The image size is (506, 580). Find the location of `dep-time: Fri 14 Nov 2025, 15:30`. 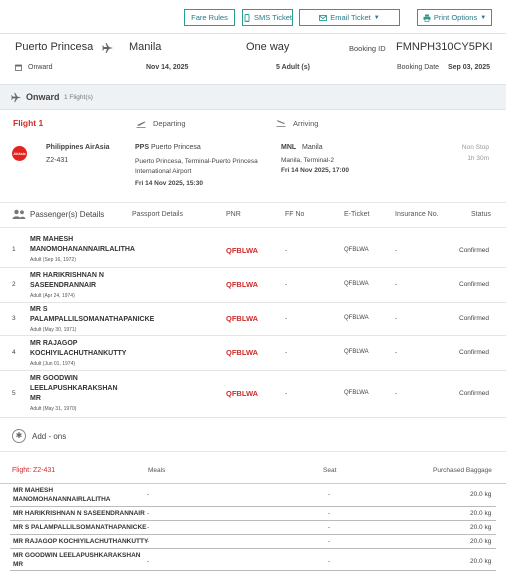

dep-time: Fri 14 Nov 2025, 15:30 is located at coordinates (169, 183).